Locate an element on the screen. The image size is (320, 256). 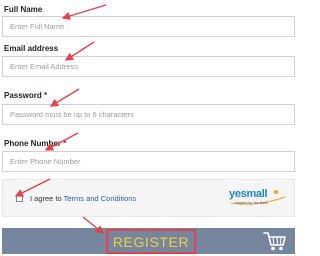
email-label-text: Email address is located at coordinates (31, 48).